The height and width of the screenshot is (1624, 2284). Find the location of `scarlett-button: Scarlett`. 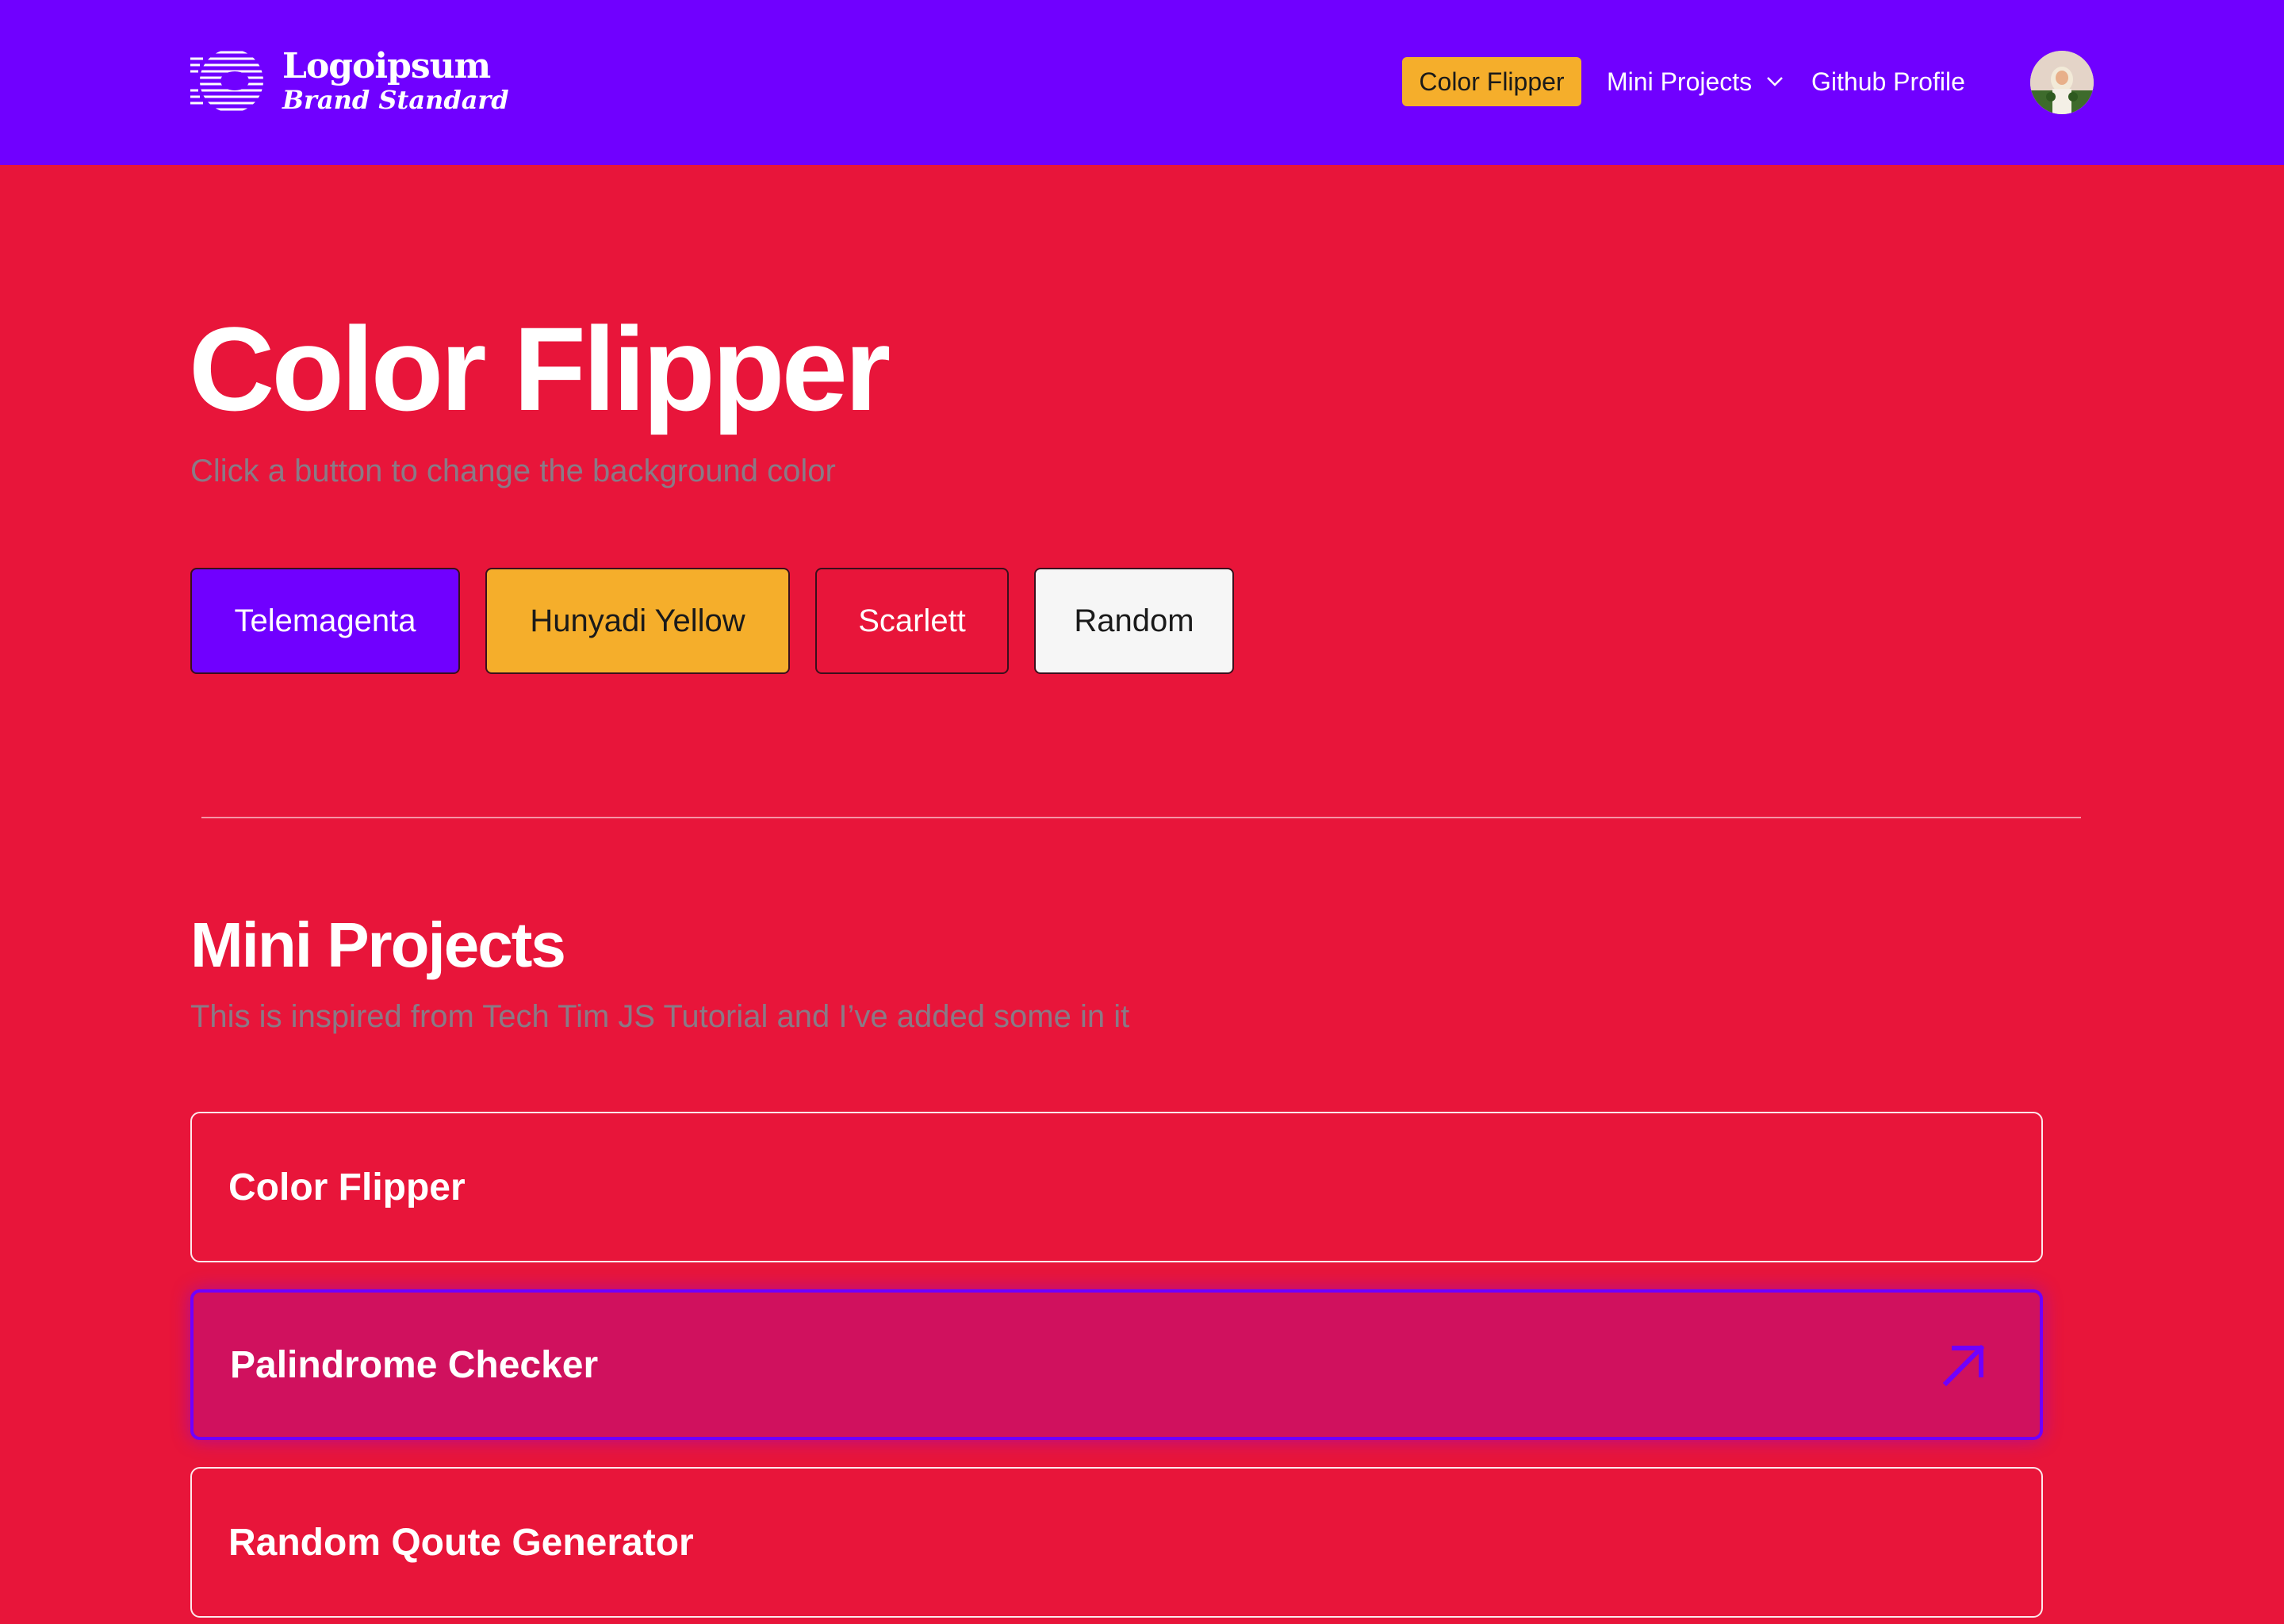

scarlett-button: Scarlett is located at coordinates (912, 621).